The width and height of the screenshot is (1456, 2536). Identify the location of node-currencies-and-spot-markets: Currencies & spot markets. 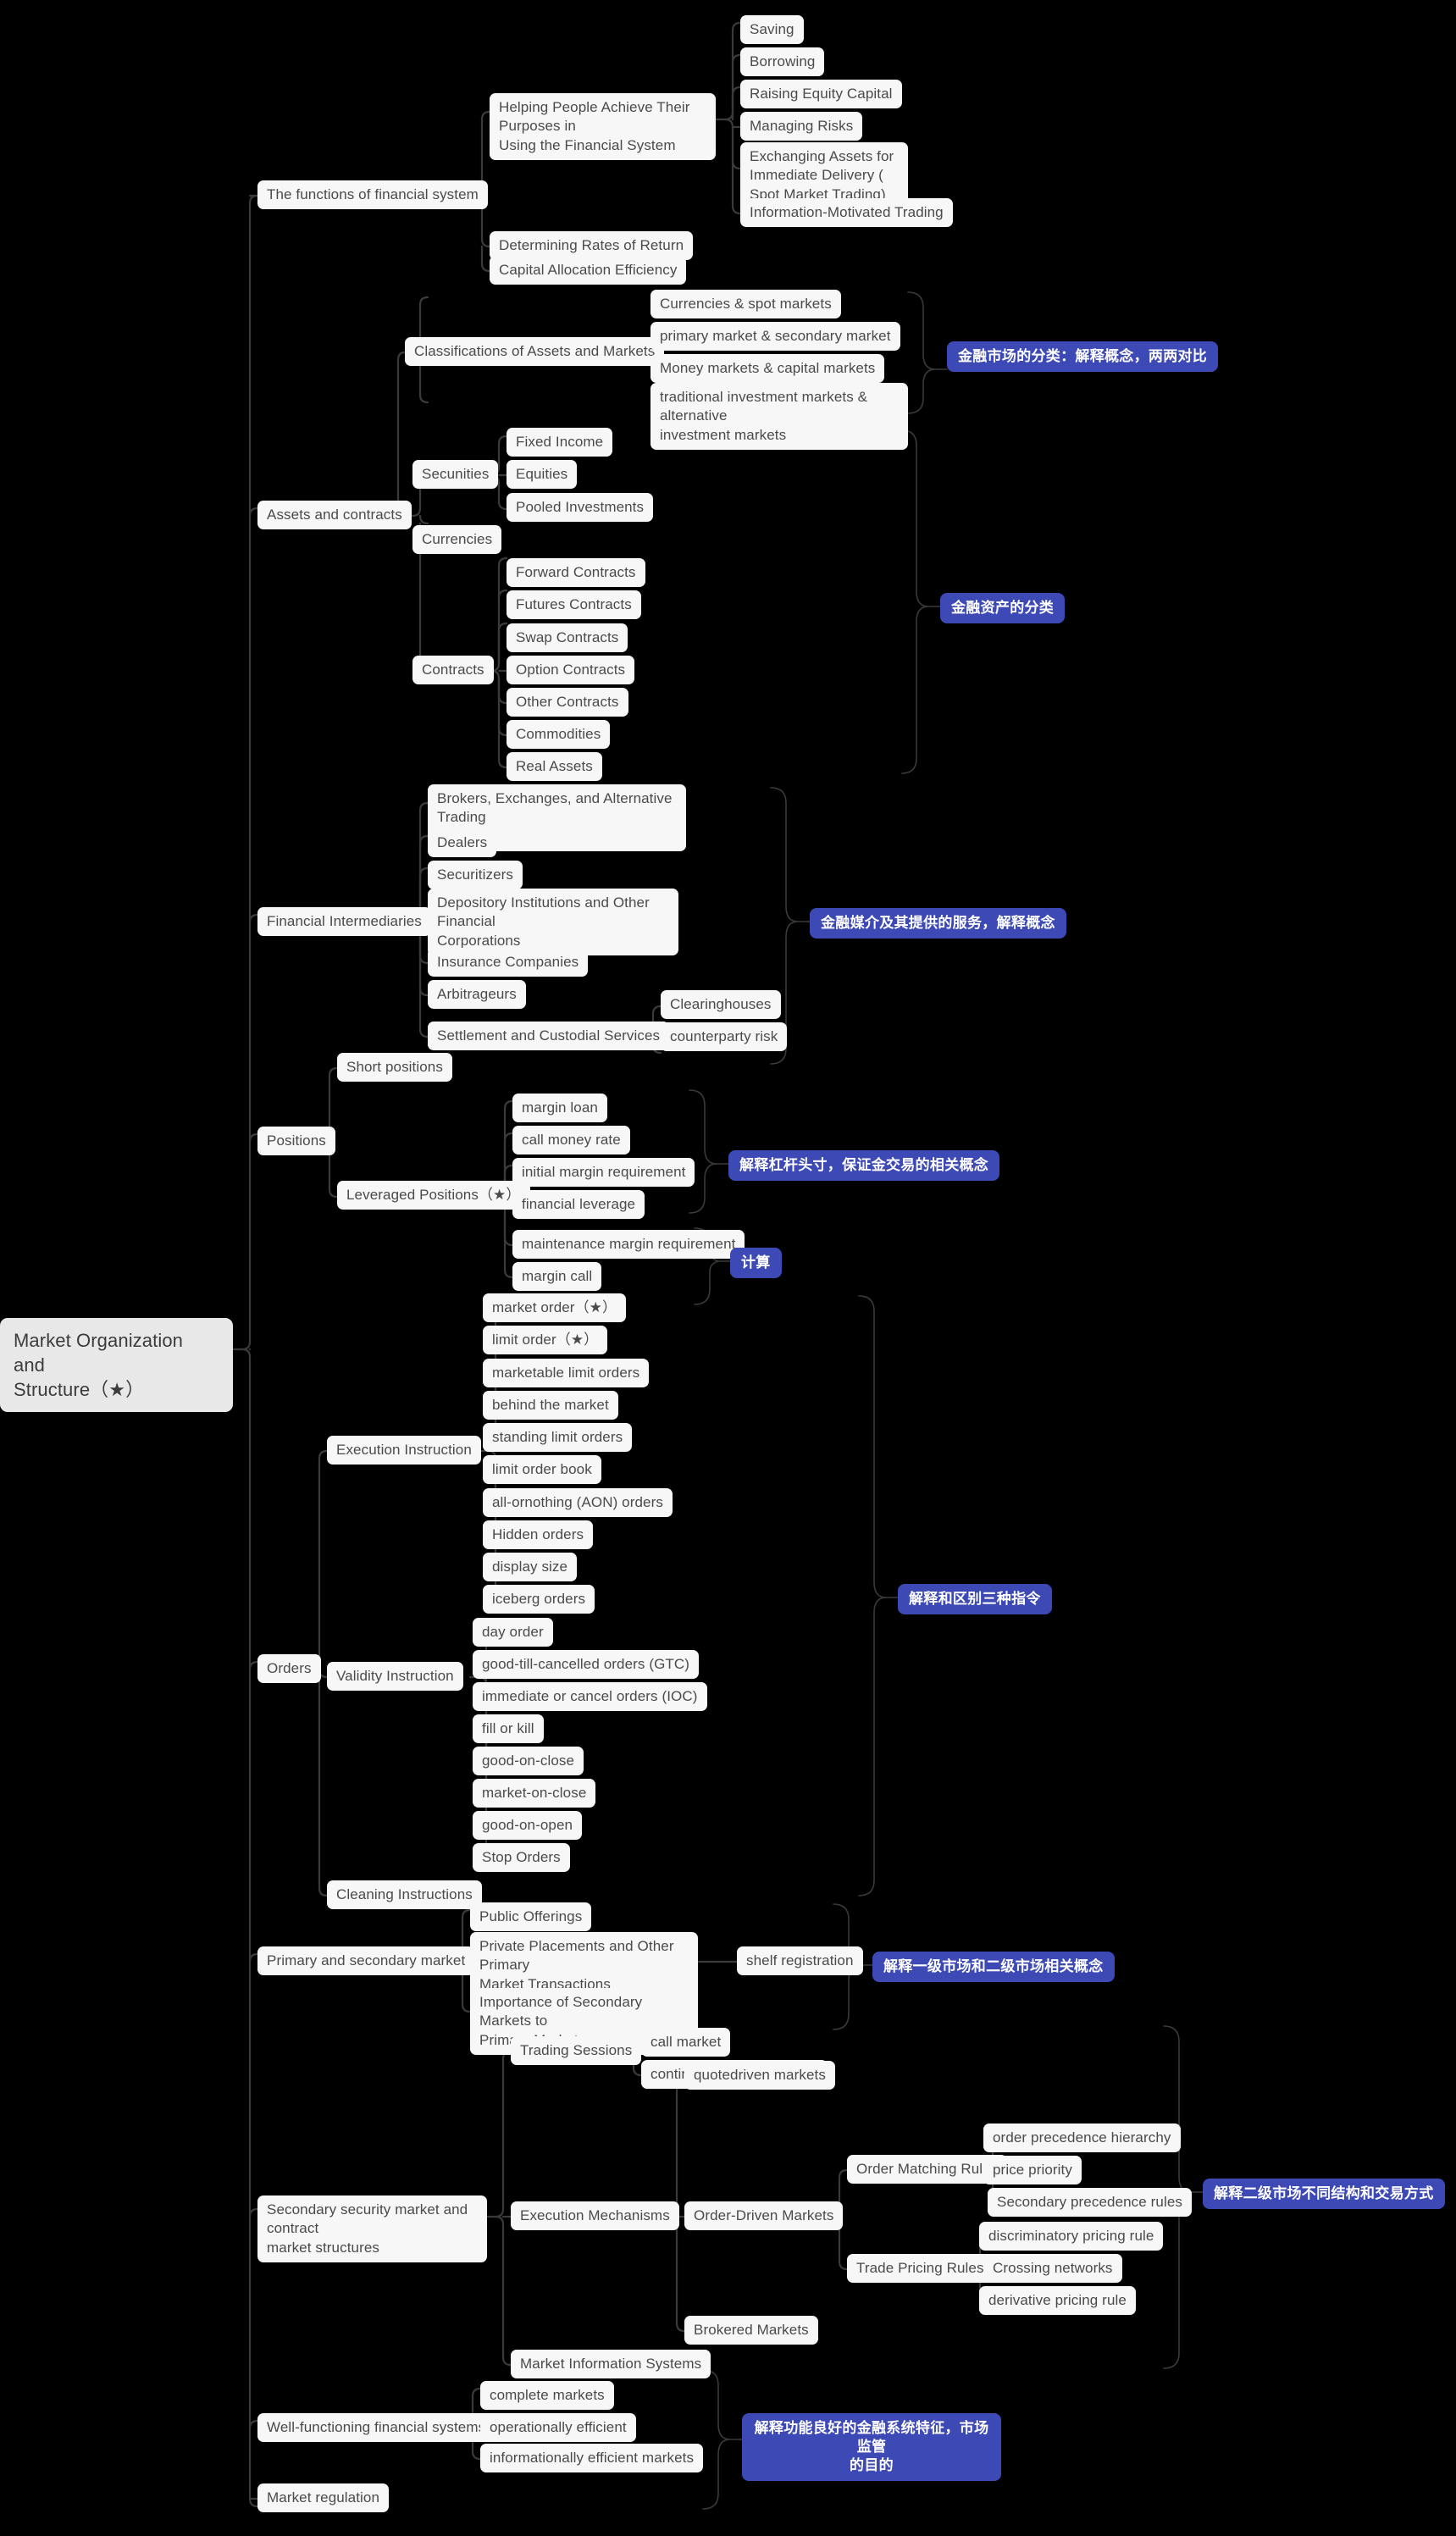
(745, 304).